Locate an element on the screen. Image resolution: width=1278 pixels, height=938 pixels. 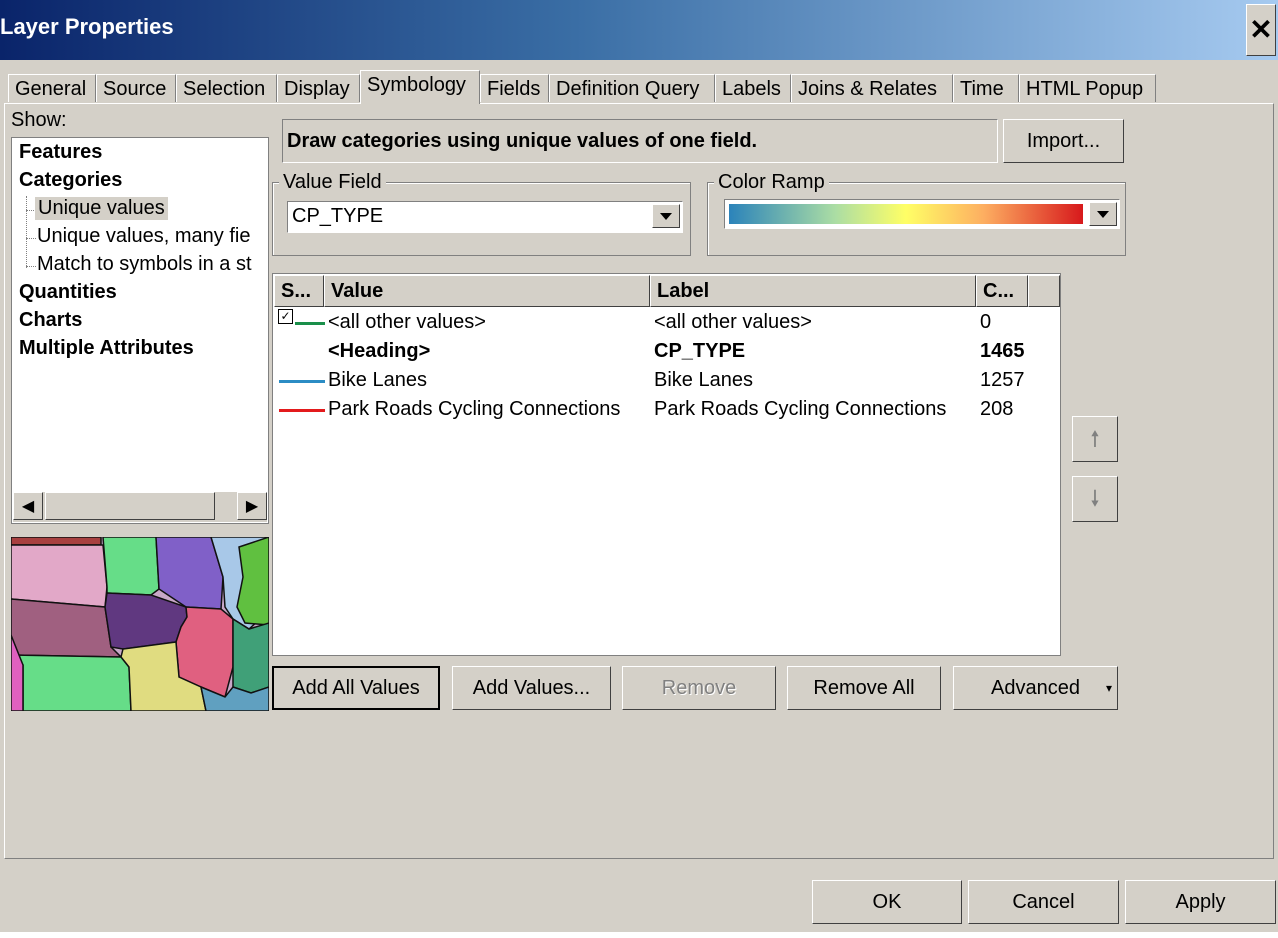
tree-item-charts: Charts is located at coordinates (50, 320).